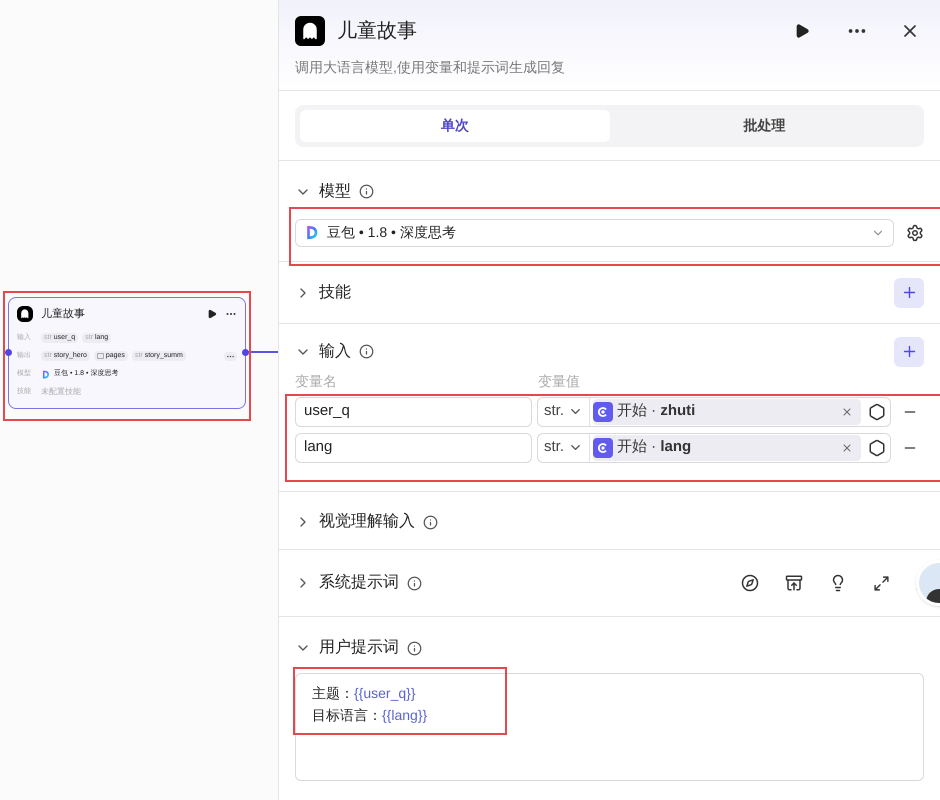 This screenshot has height=800, width=940. Describe the element at coordinates (413, 447) in the screenshot. I see `variable-name-field: lang` at that location.